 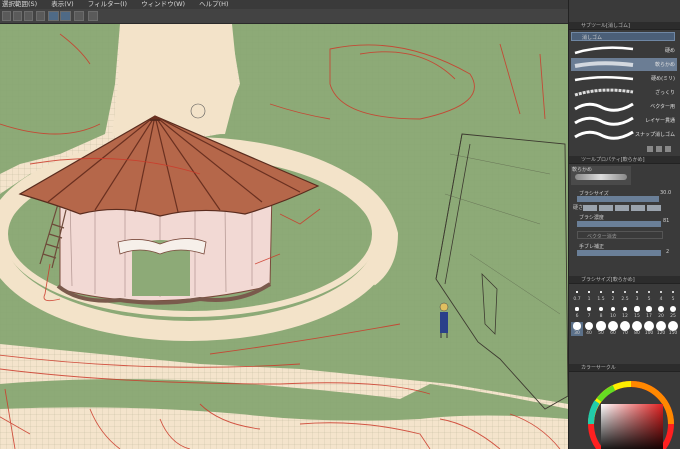 I want to click on brush-size-value: 70, so click(x=625, y=333).